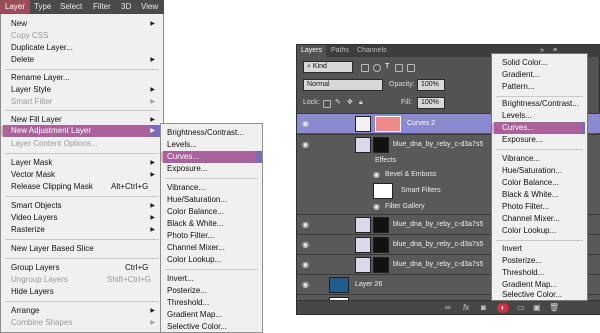 Image resolution: width=600 pixels, height=333 pixels. What do you see at coordinates (338, 103) in the screenshot?
I see `lock-pixels-icon: ✎` at bounding box center [338, 103].